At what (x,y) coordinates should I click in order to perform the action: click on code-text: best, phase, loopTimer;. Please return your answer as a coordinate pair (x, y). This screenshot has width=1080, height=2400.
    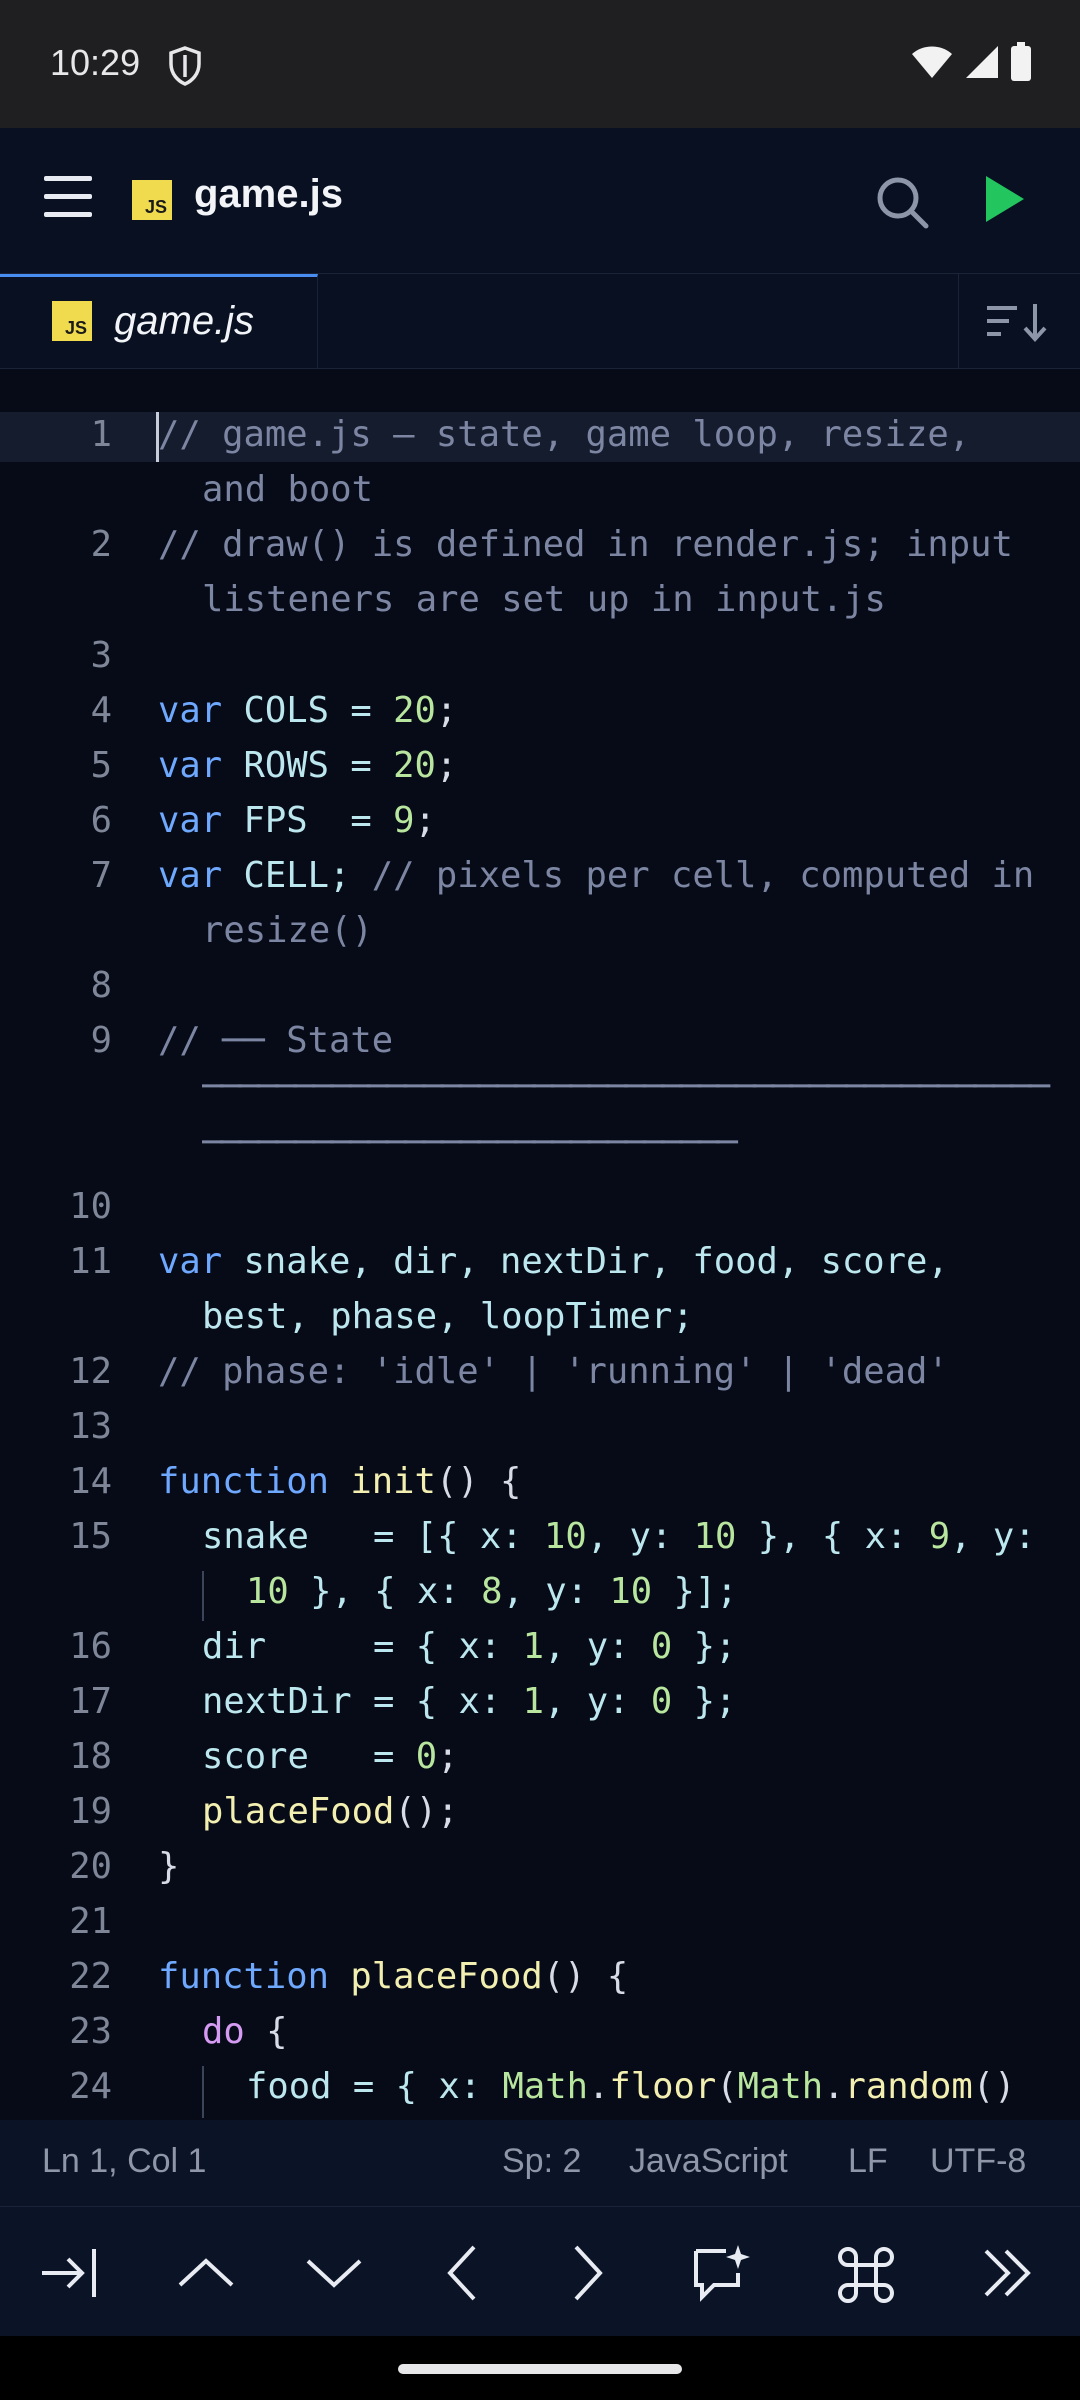
    Looking at the image, I should click on (448, 1316).